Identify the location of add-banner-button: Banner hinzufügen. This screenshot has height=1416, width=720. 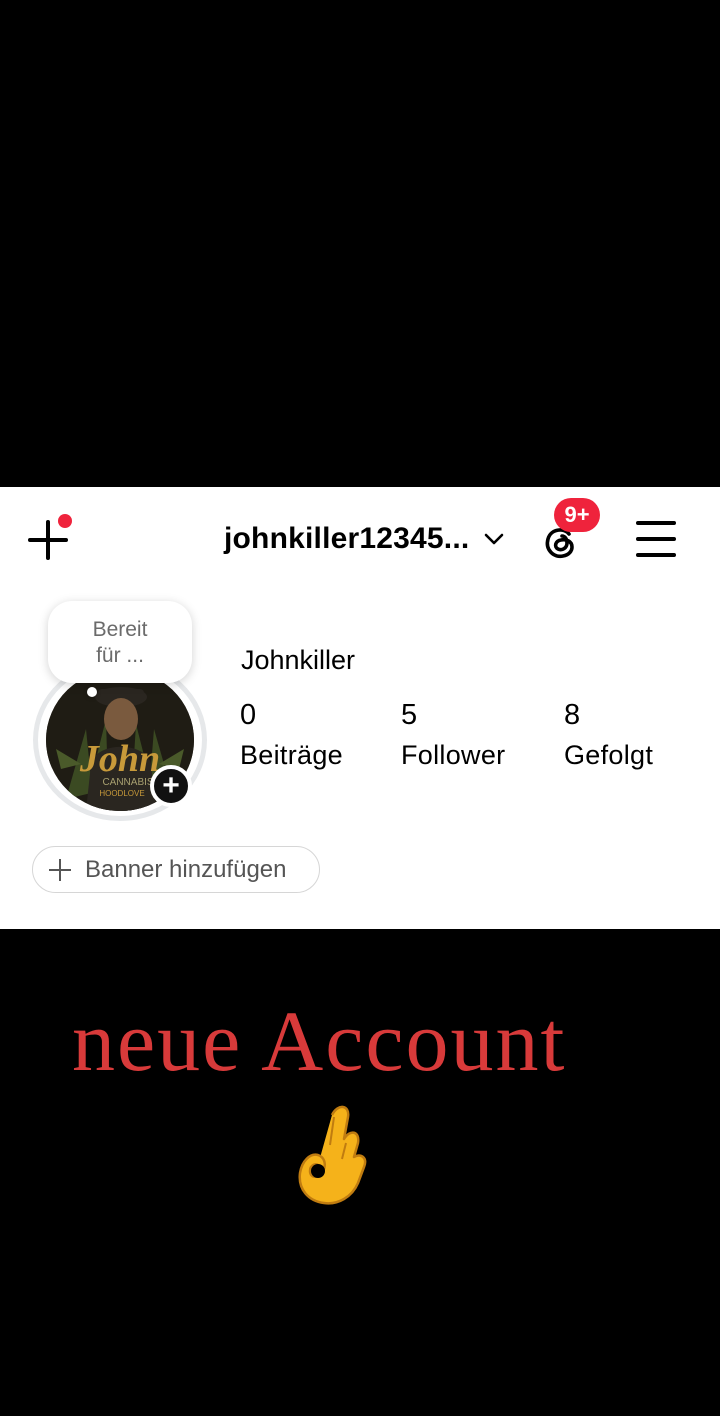
(176, 869).